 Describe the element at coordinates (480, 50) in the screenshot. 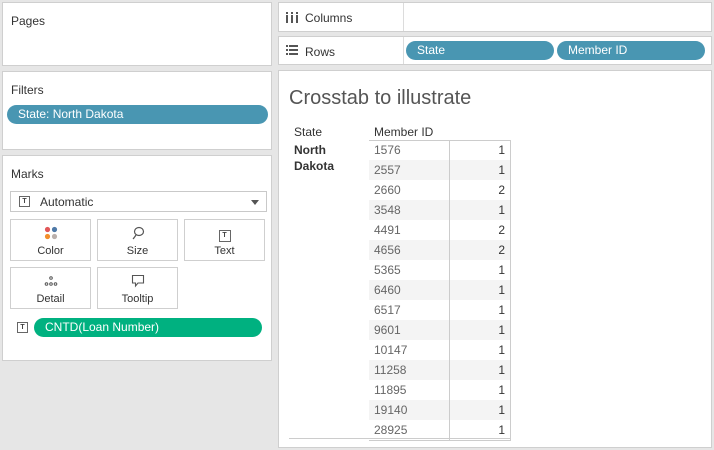

I see `rows-pill-state: State` at that location.